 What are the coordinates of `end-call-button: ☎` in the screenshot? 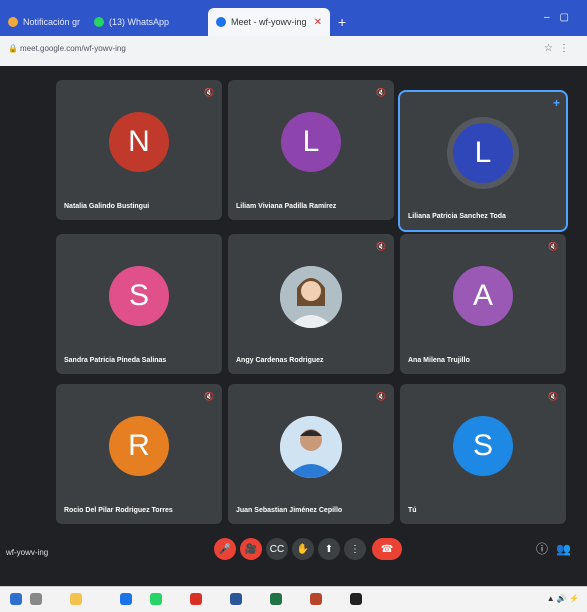 It's located at (387, 549).